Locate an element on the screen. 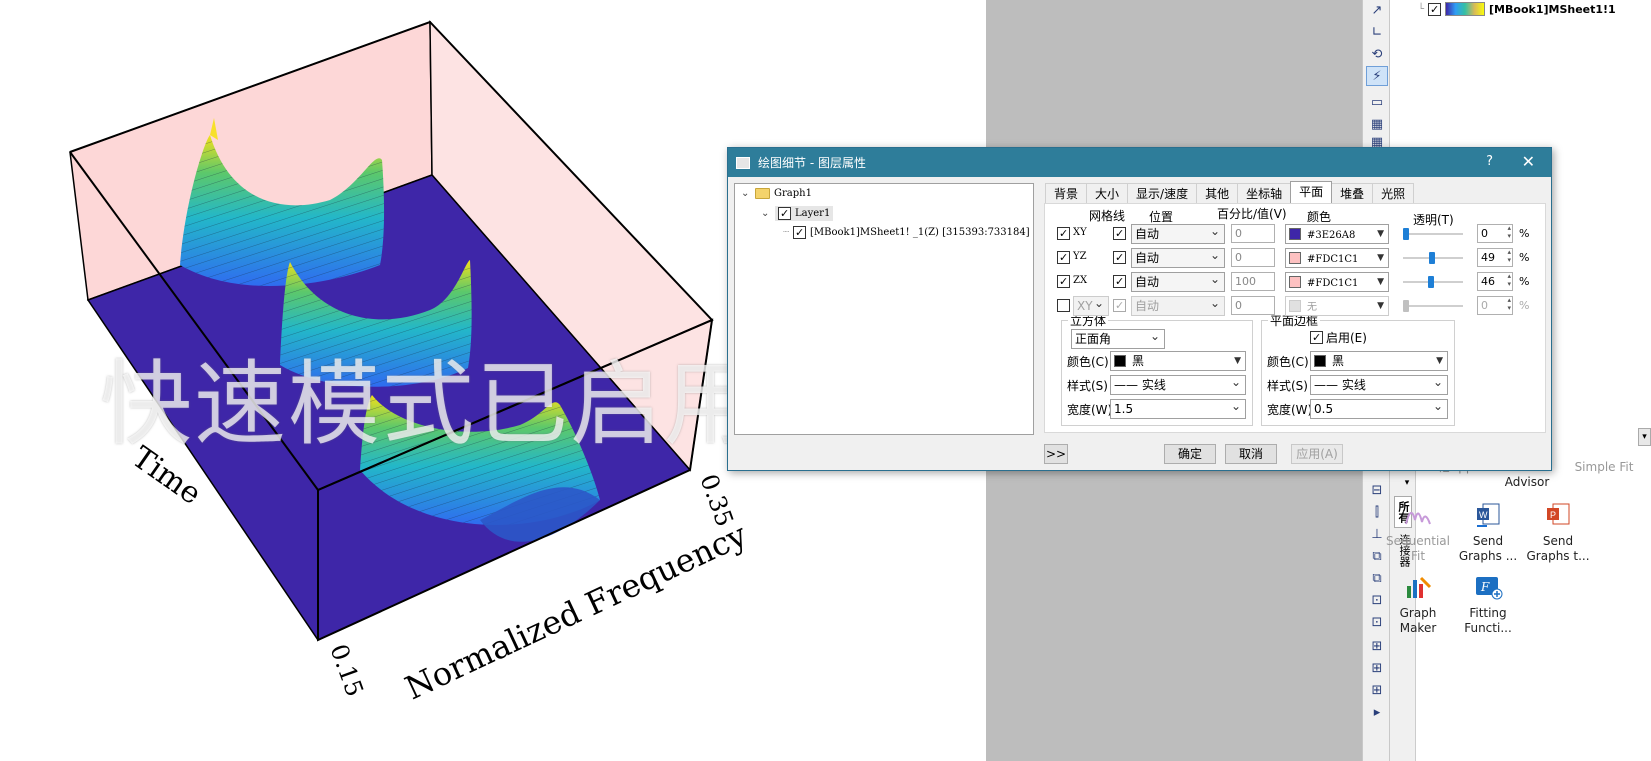 This screenshot has width=1651, height=761. tree-node-plot: ┈ [MBook1]MSheet1! _1(Z) [315393:733184] is located at coordinates (906, 232).